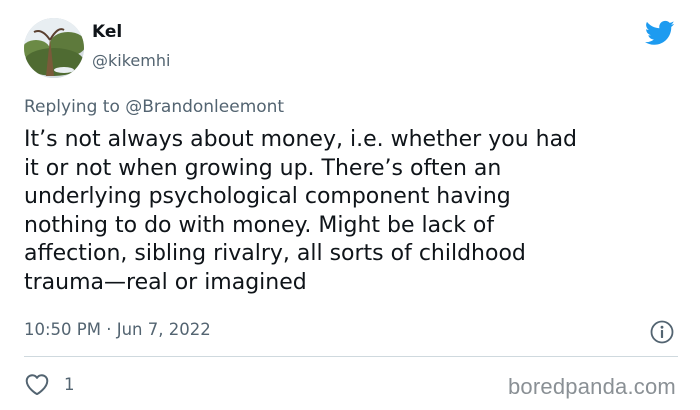  Describe the element at coordinates (72, 107) in the screenshot. I see `reply-prefix: Replying to` at that location.